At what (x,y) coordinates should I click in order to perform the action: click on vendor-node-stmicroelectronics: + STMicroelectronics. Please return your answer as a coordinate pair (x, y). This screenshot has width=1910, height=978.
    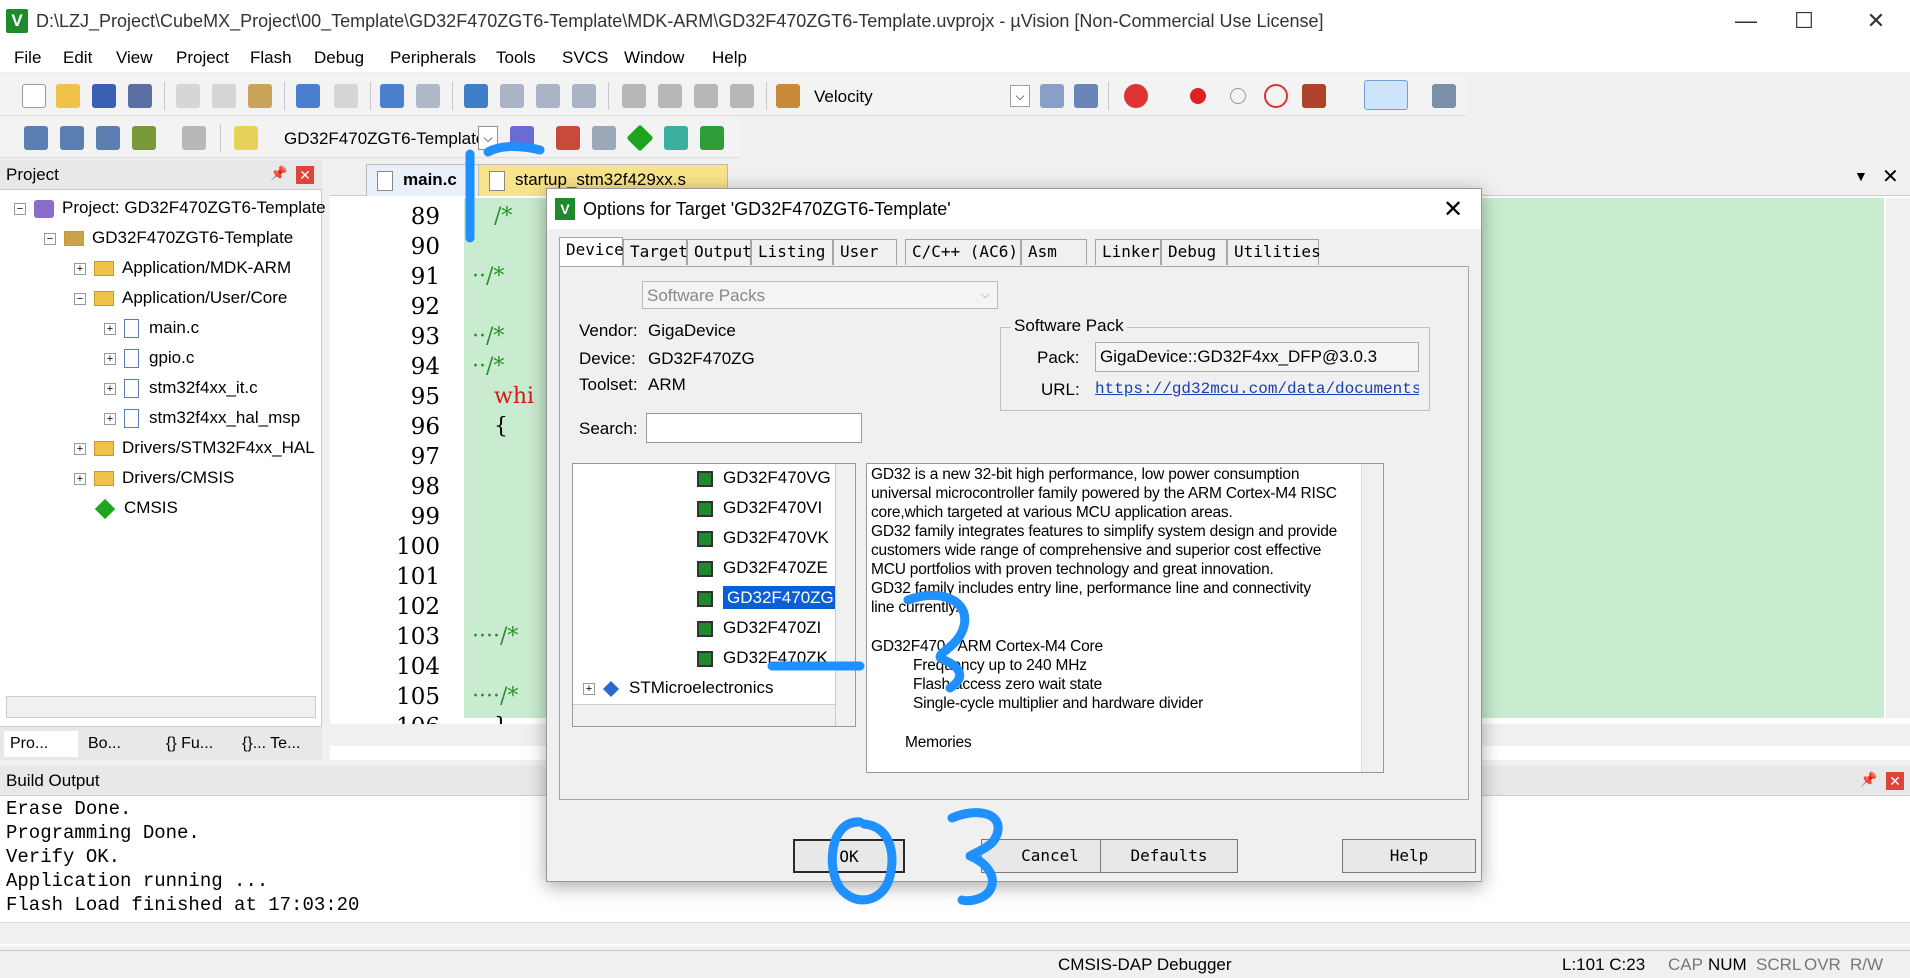
    Looking at the image, I should click on (678, 688).